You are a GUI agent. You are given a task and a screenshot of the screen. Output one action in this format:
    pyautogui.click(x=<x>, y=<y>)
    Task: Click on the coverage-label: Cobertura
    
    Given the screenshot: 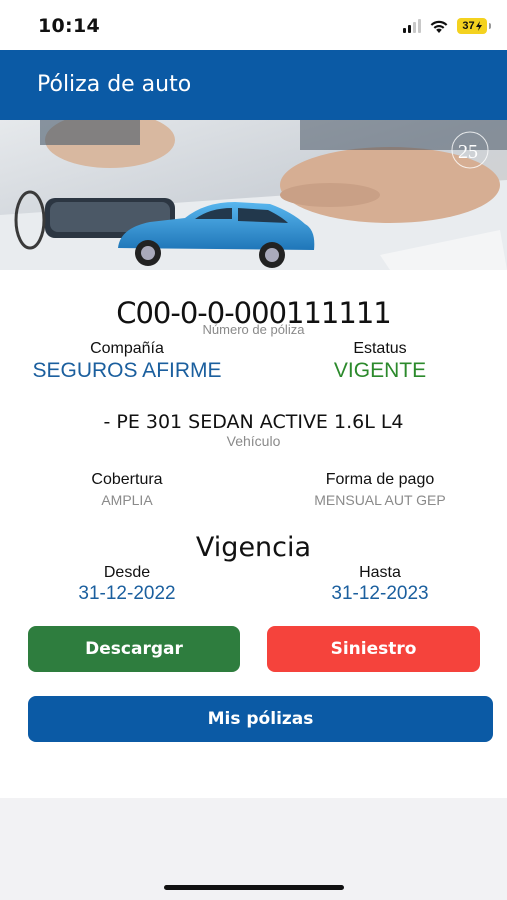 What is the action you would take?
    pyautogui.click(x=127, y=479)
    